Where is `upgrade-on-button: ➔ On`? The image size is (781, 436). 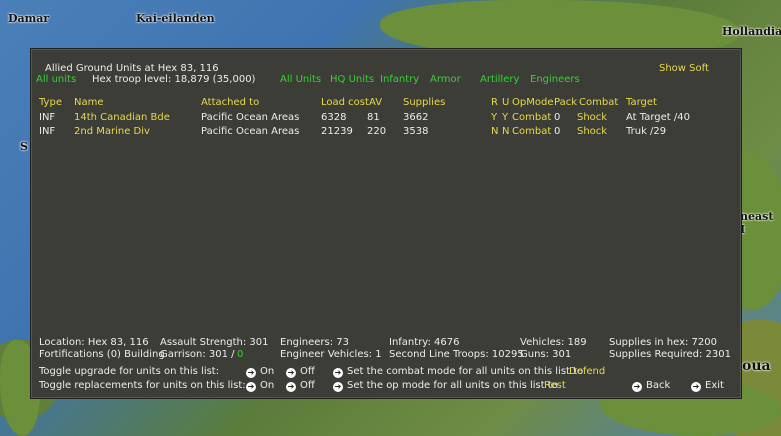
upgrade-on-button: ➔ On is located at coordinates (260, 372).